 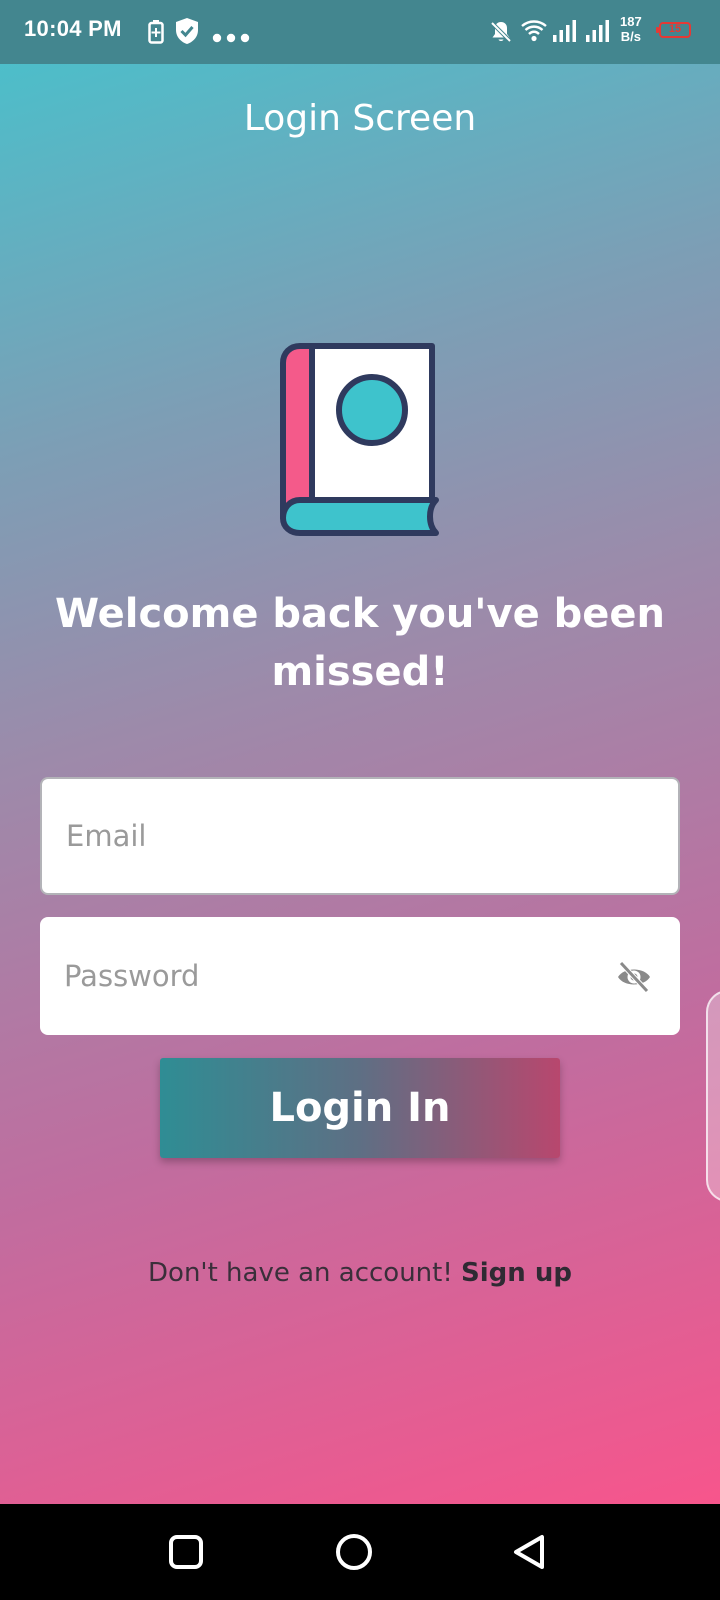 What do you see at coordinates (156, 34) in the screenshot?
I see `battery-saver-icon` at bounding box center [156, 34].